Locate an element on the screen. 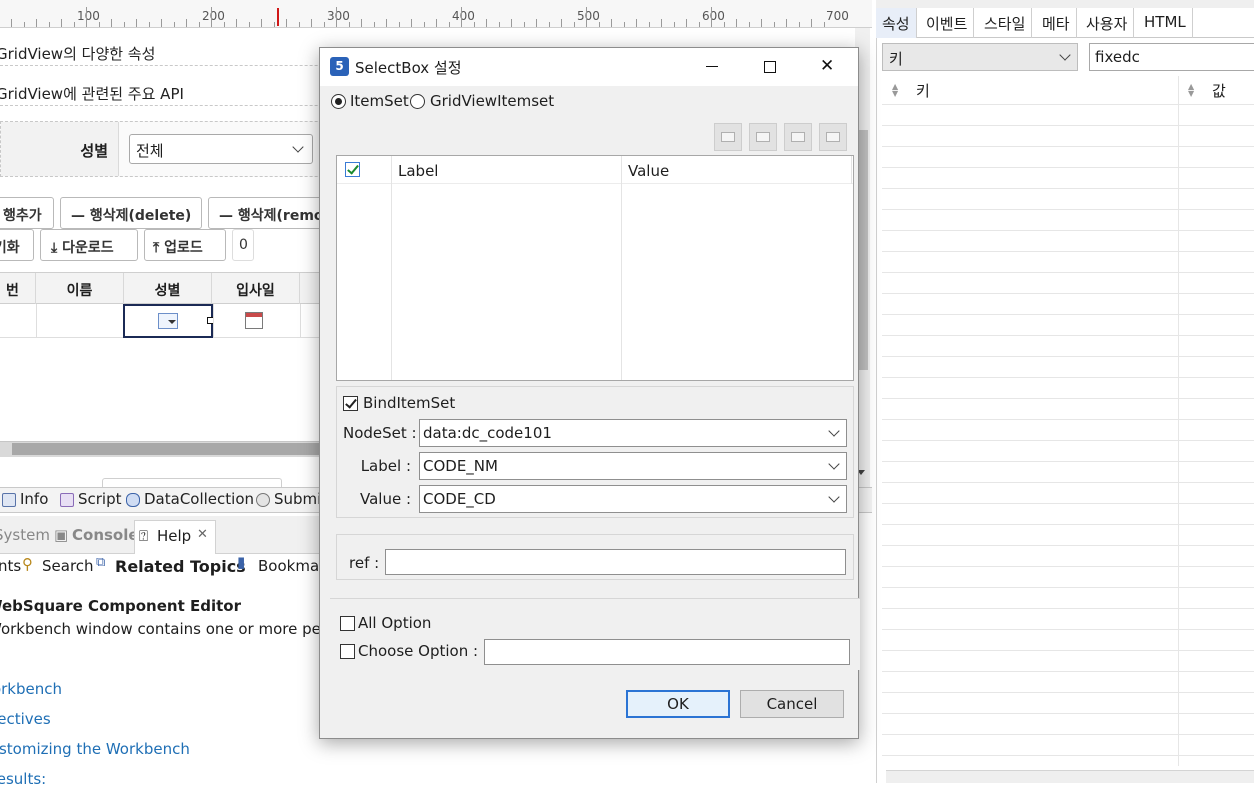 This screenshot has height=788, width=1254. label-combo: CODE_NM is located at coordinates (633, 466).